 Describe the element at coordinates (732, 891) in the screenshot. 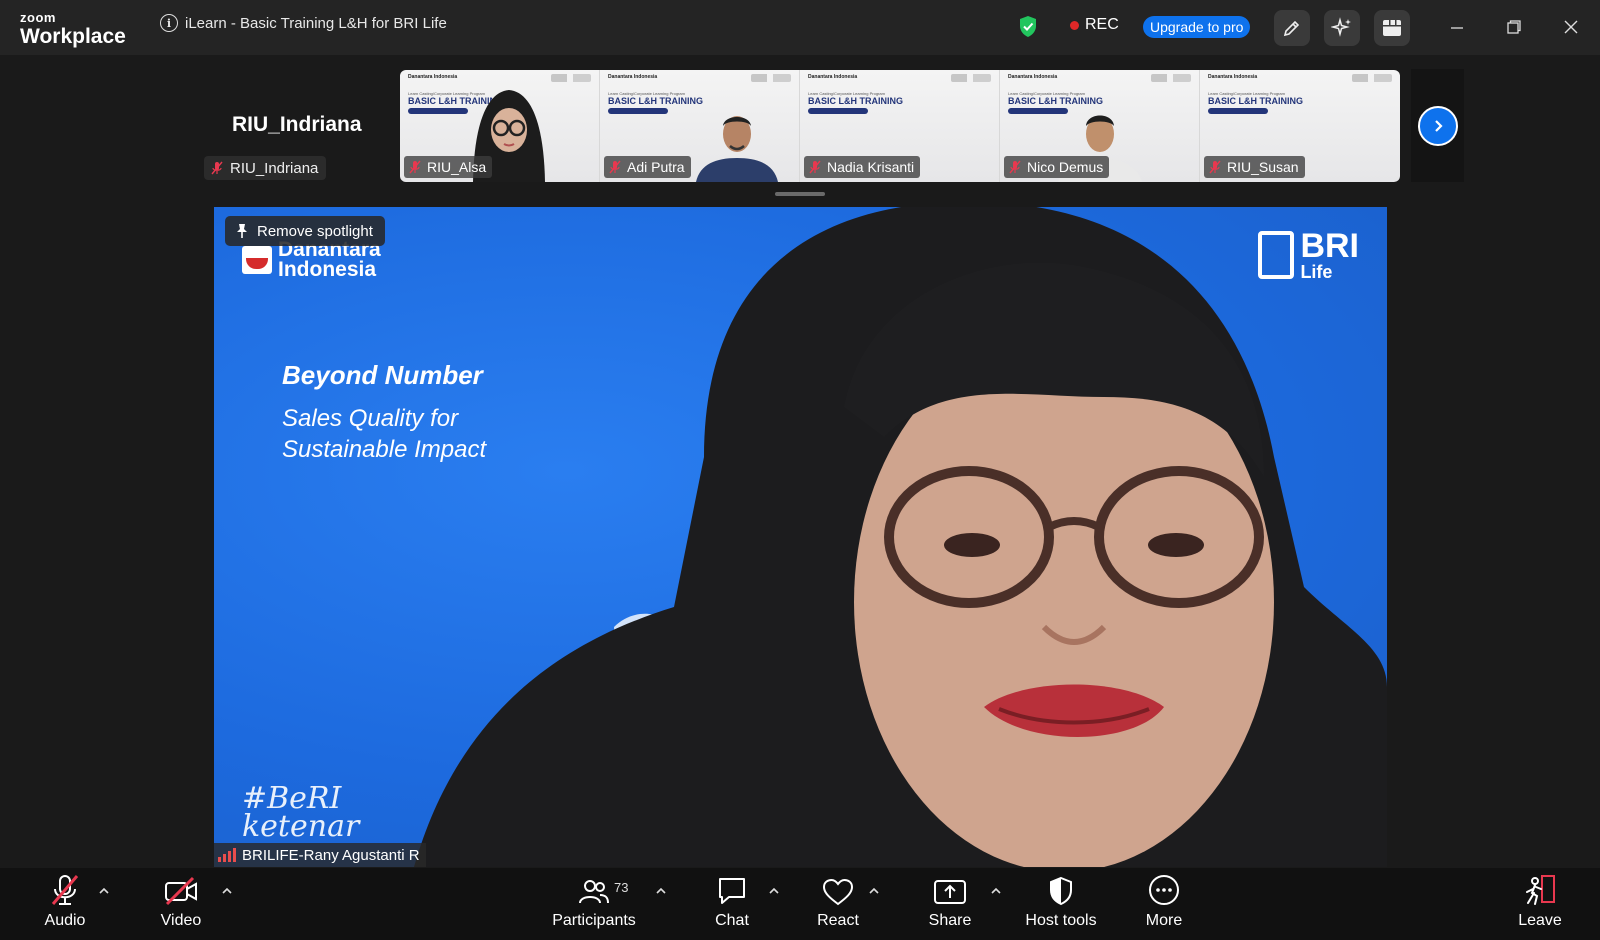

I see `chat-bubble-icon` at that location.